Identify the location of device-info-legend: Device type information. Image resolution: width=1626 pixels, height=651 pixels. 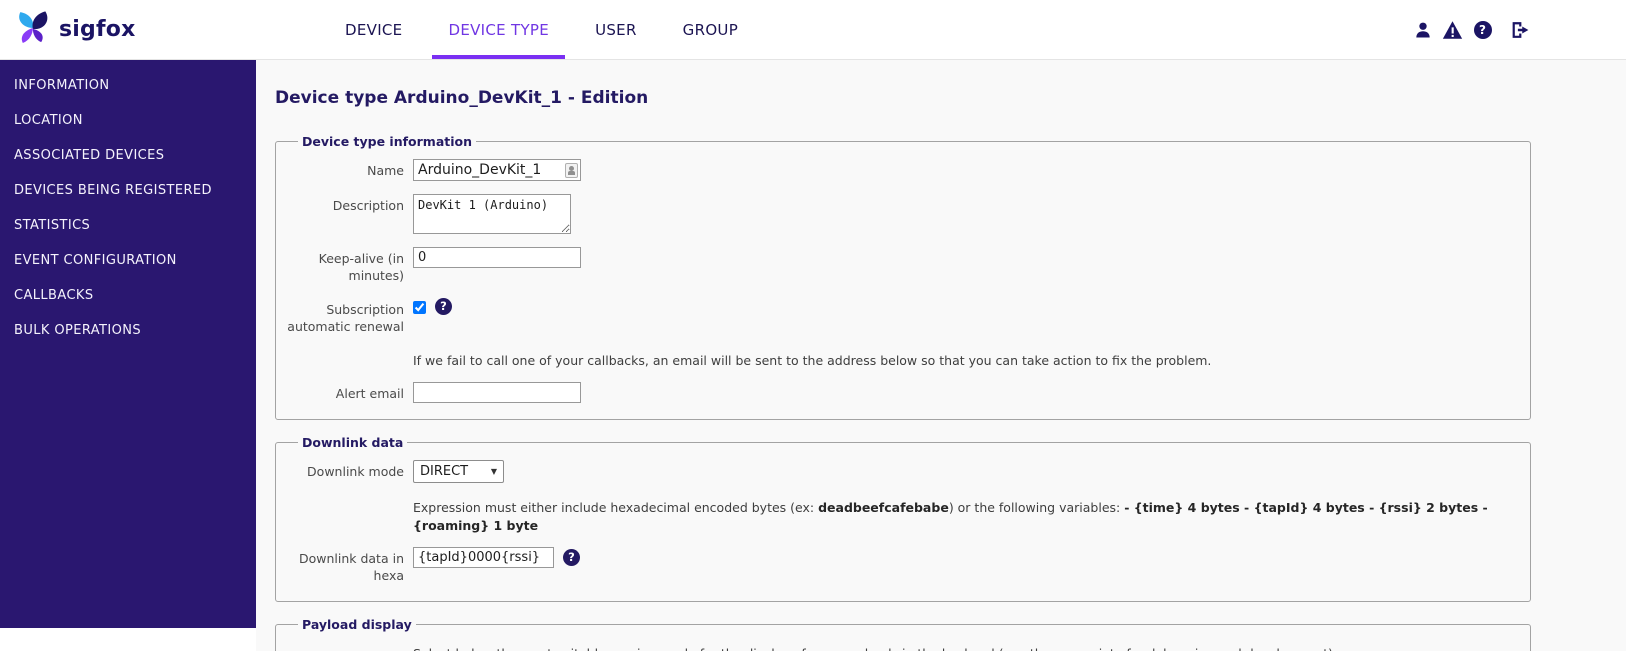
(387, 141).